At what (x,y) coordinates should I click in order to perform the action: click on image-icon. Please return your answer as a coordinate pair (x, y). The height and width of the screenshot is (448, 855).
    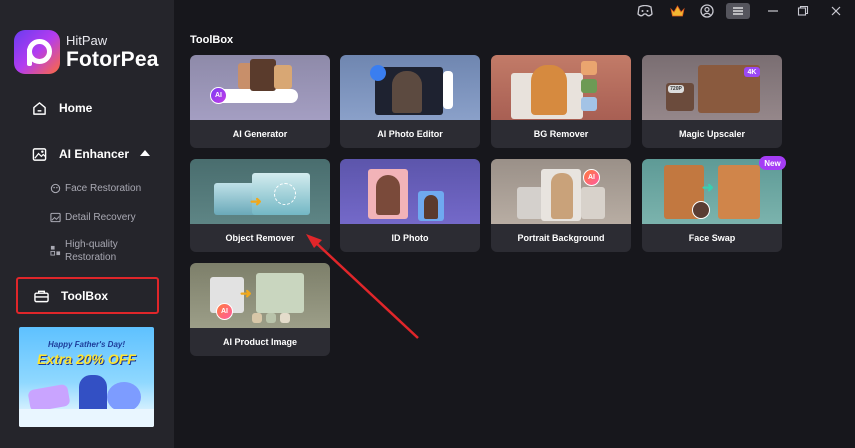
    Looking at the image, I should click on (55, 217).